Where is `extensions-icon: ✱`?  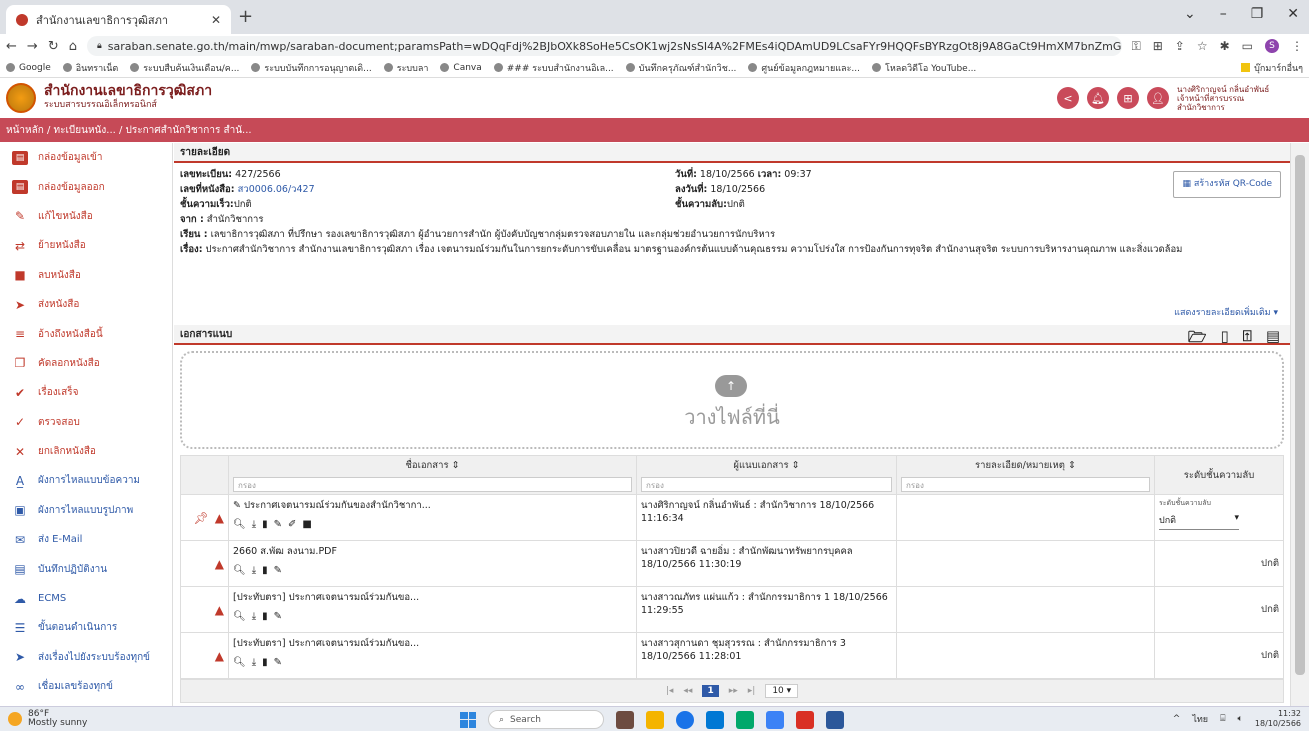 extensions-icon: ✱ is located at coordinates (1225, 46).